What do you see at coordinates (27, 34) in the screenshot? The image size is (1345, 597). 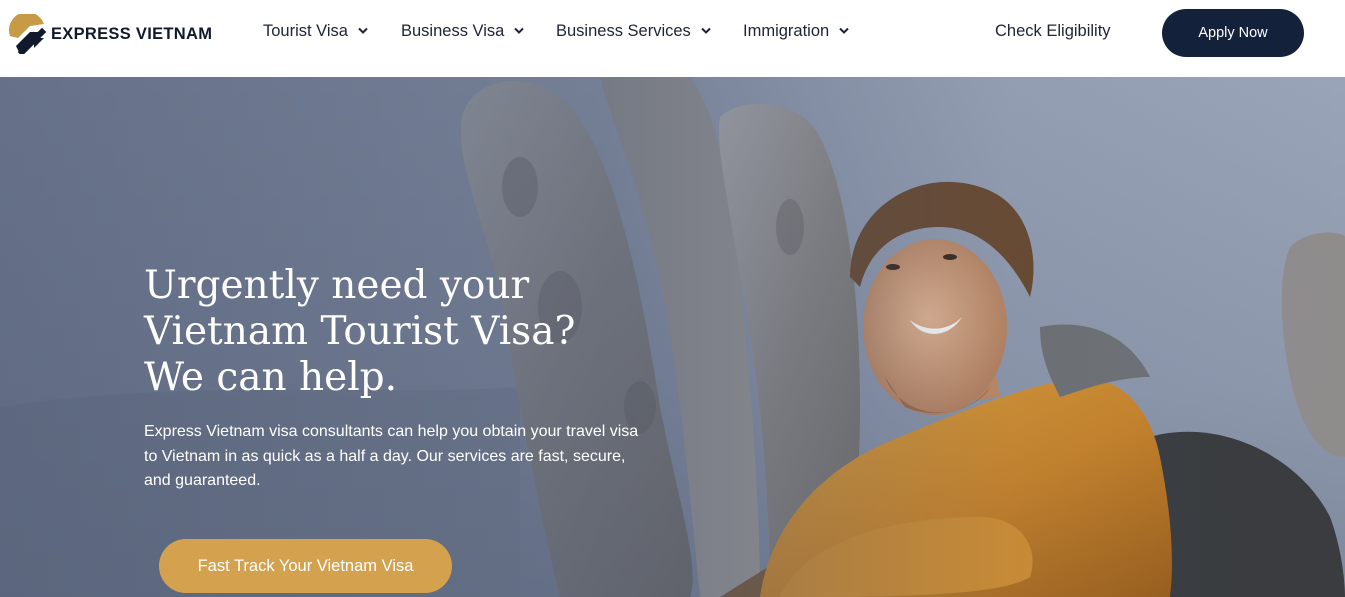 I see `express-vietnam-logo-icon` at bounding box center [27, 34].